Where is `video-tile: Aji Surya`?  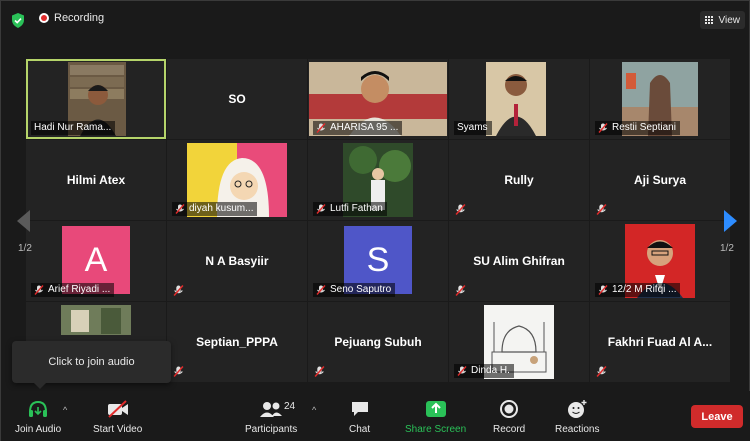
video-tile: Aji Surya is located at coordinates (660, 180).